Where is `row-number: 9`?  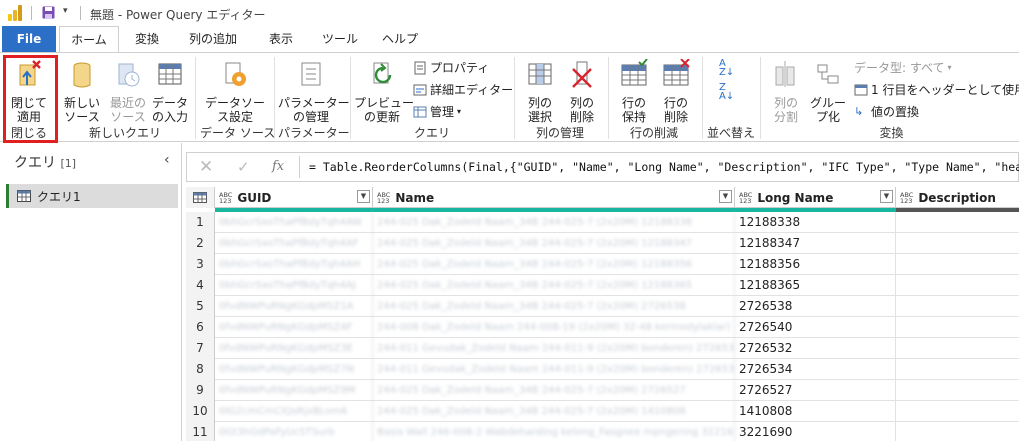 row-number: 9 is located at coordinates (200, 390).